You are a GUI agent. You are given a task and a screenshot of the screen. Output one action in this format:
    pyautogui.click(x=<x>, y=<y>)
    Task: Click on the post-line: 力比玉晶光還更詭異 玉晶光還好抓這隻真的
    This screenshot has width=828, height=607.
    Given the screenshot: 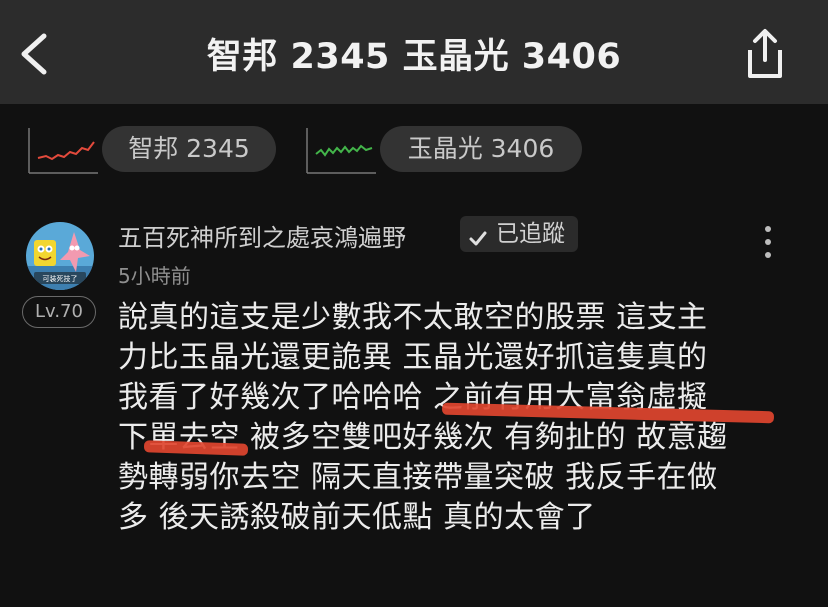 What is the action you would take?
    pyautogui.click(x=413, y=357)
    